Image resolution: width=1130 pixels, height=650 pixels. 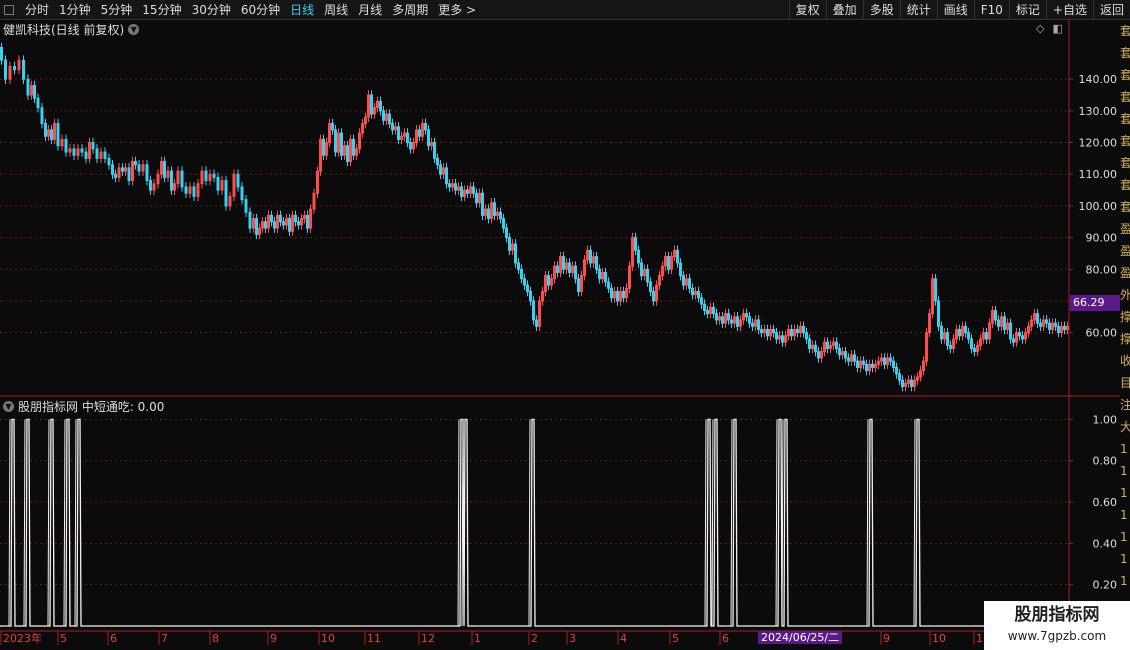 I want to click on price-tick-label: 140.00, so click(x=1098, y=79).